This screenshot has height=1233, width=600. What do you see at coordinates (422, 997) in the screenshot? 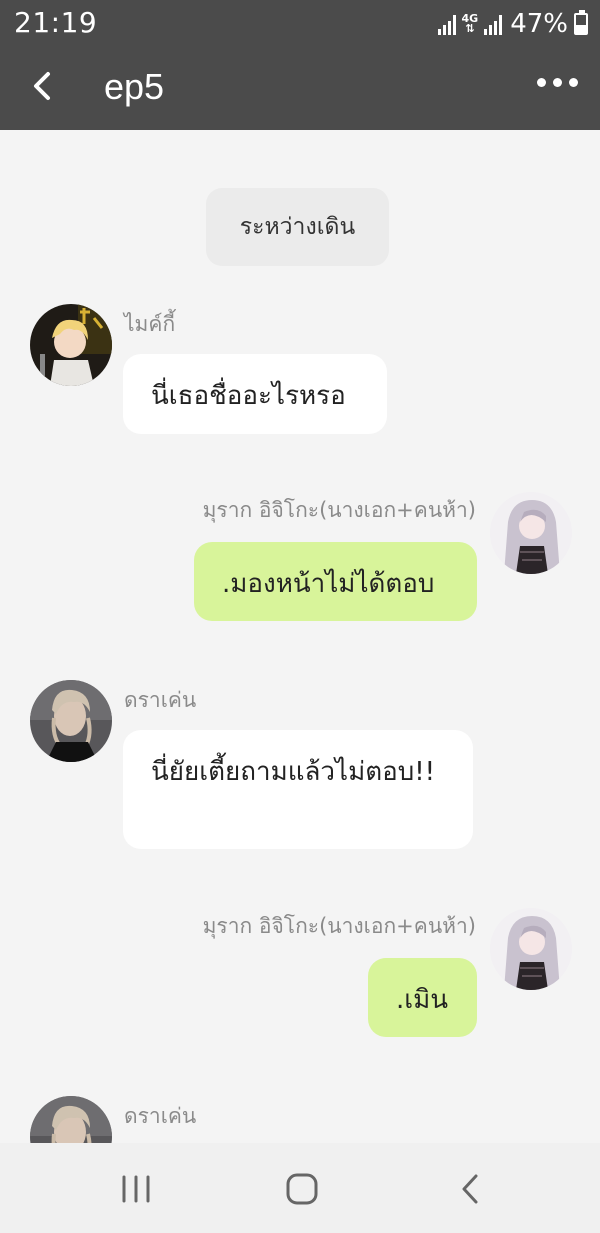
I see `message-bubble: .เมิน` at bounding box center [422, 997].